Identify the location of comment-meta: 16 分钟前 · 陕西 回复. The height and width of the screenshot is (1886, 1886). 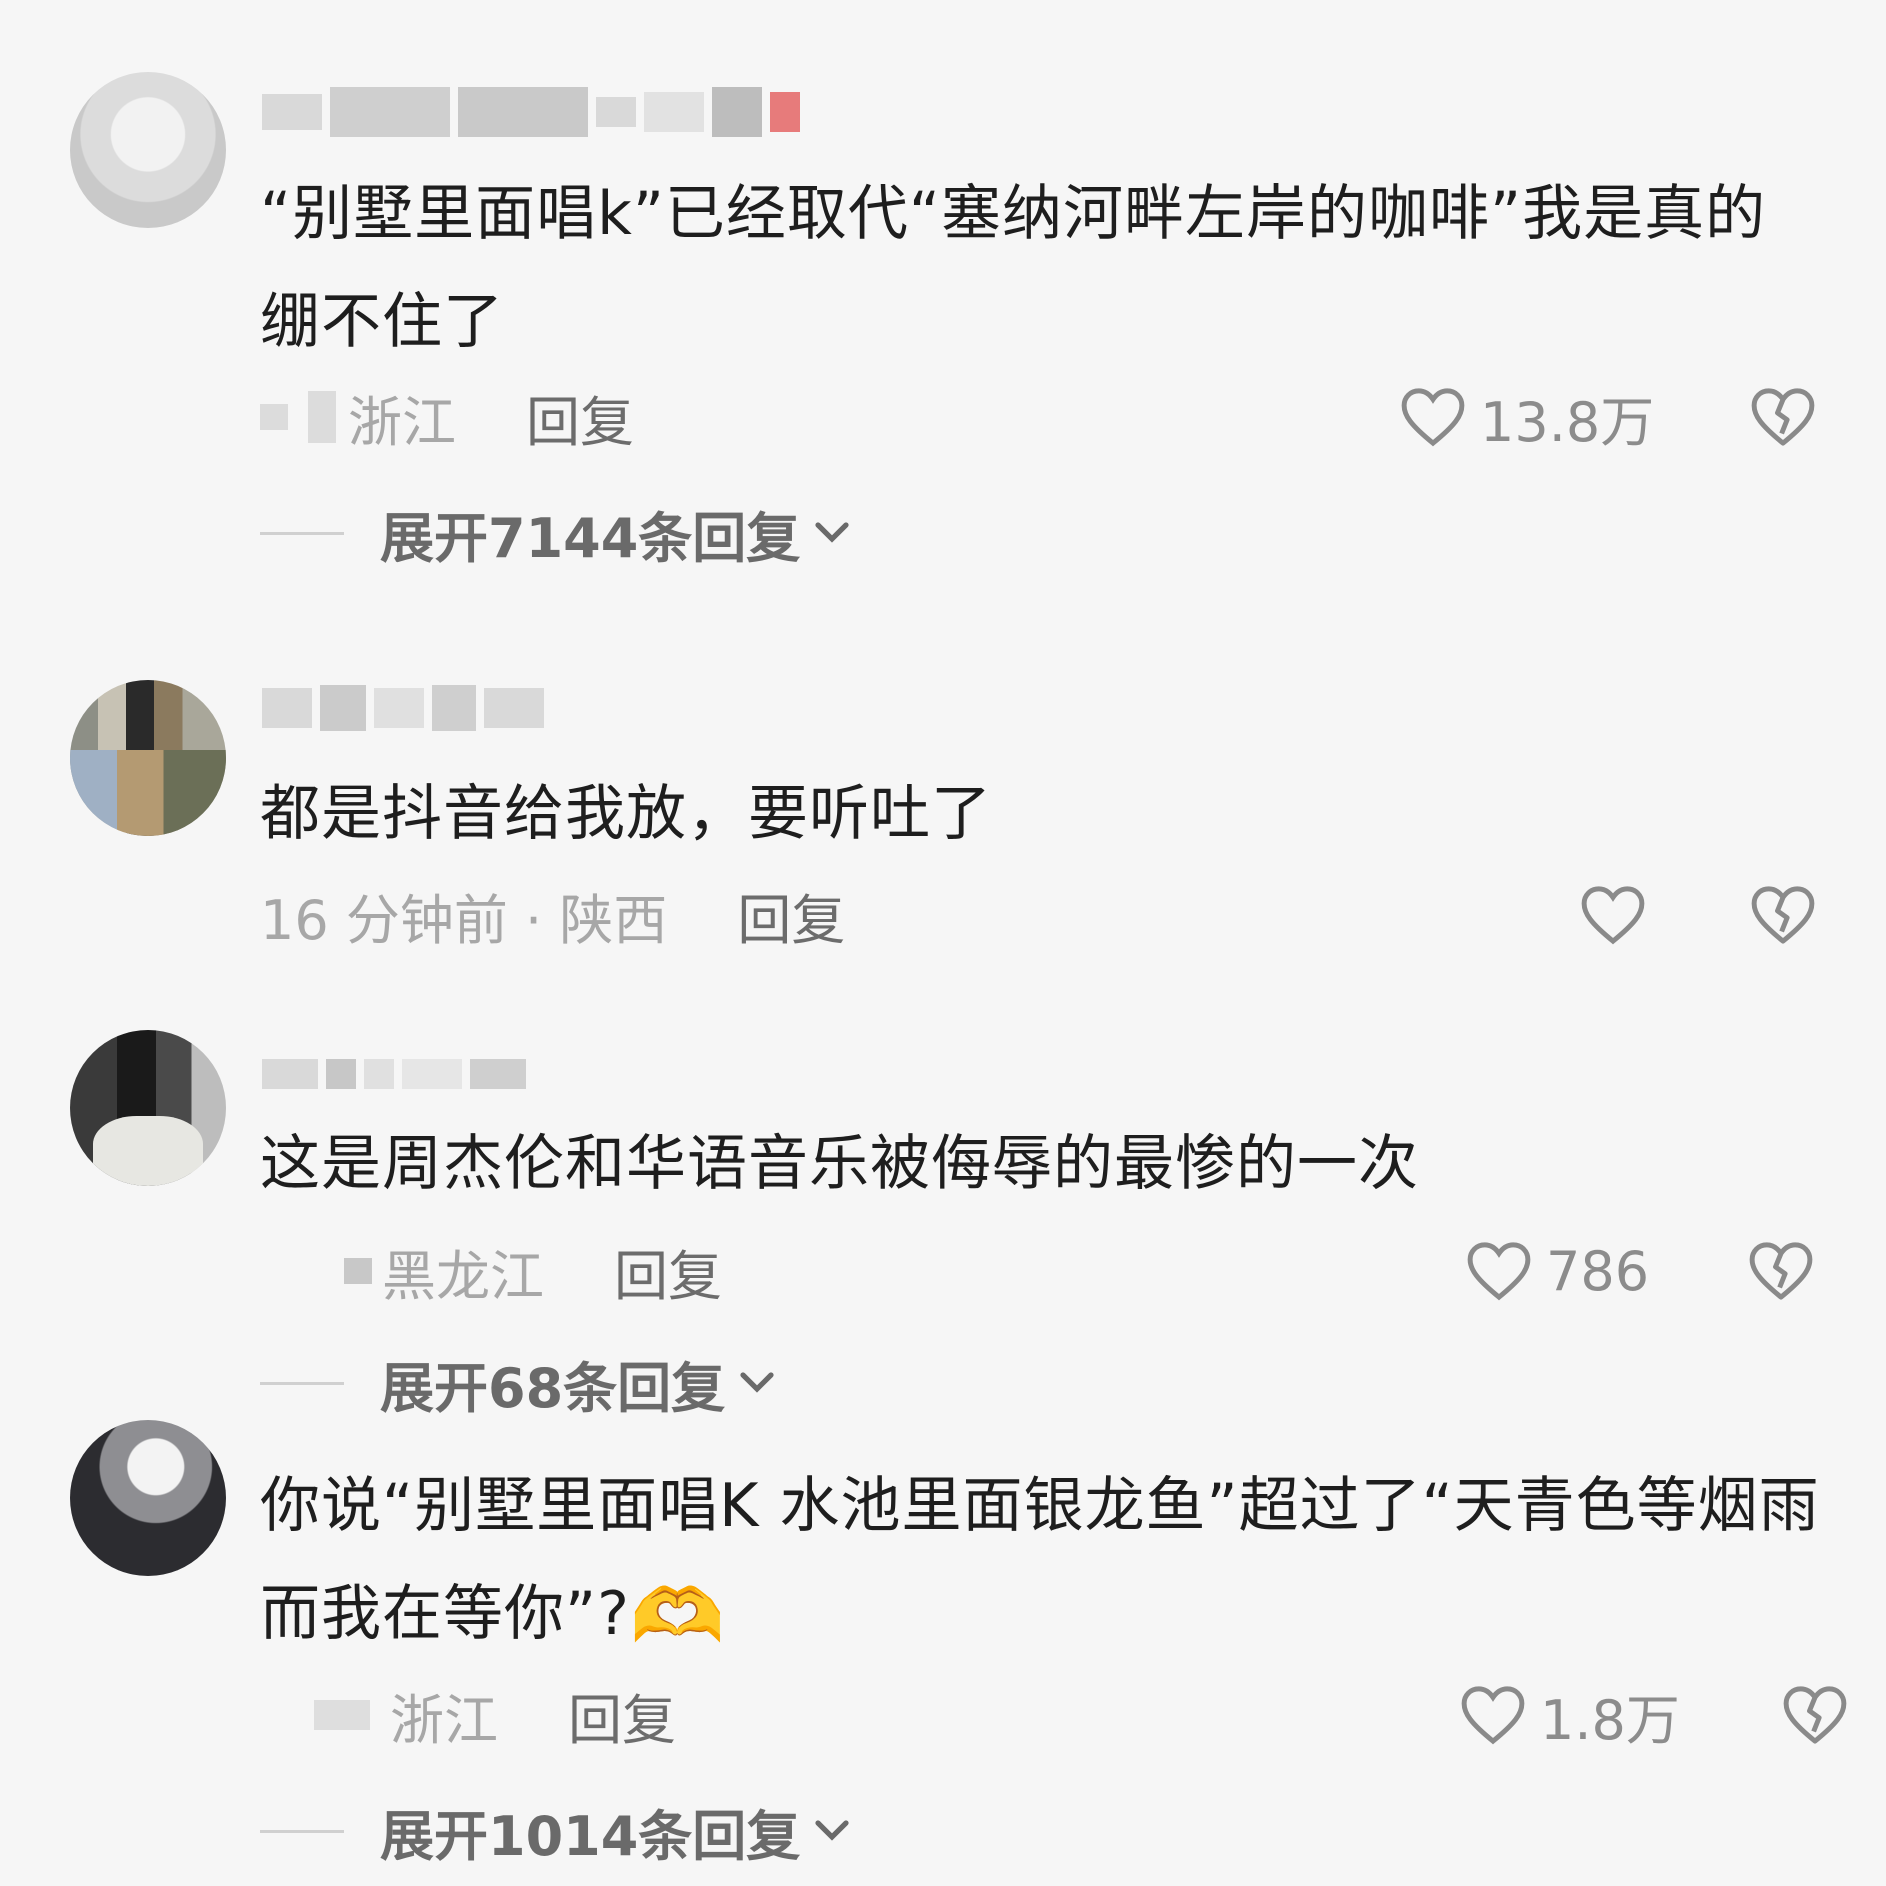
(552, 916).